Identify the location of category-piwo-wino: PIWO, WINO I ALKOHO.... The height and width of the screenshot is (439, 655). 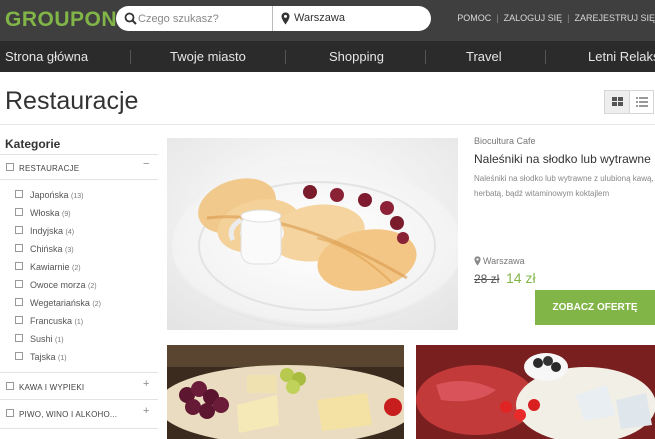
(68, 414).